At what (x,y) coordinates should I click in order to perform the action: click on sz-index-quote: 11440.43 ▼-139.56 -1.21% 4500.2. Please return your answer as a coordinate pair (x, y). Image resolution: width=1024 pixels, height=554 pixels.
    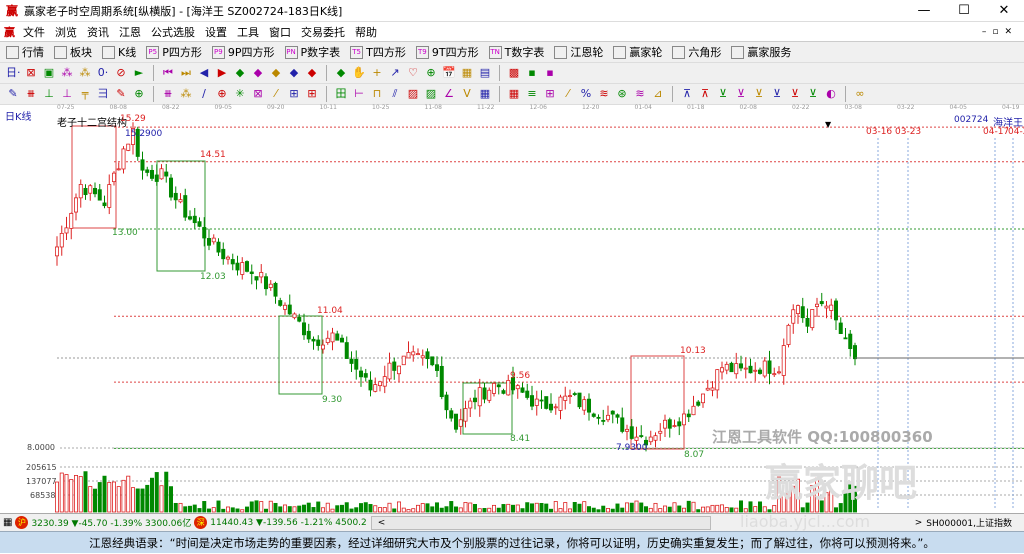
    Looking at the image, I should click on (288, 522).